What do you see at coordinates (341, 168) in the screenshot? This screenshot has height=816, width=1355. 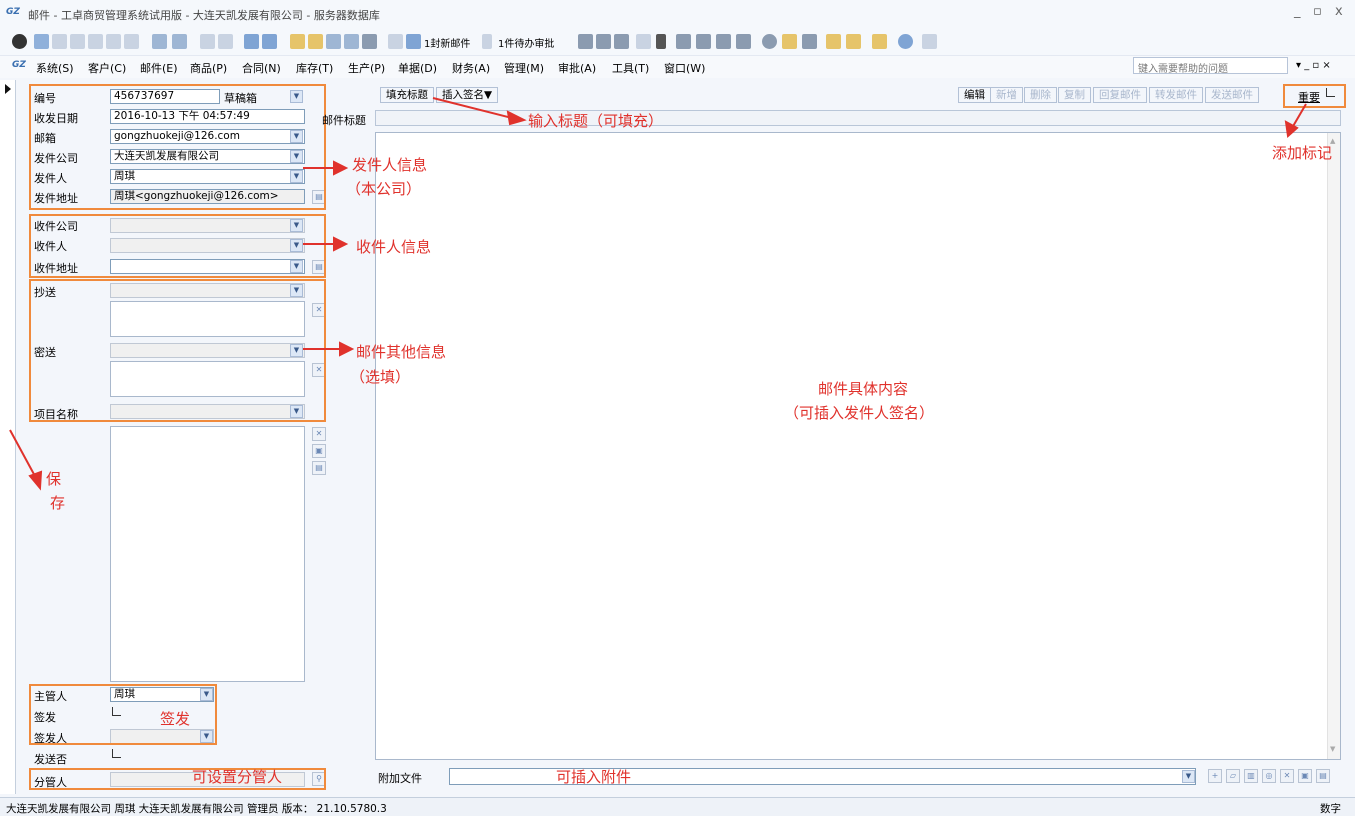 I see `sender-arrow-head` at bounding box center [341, 168].